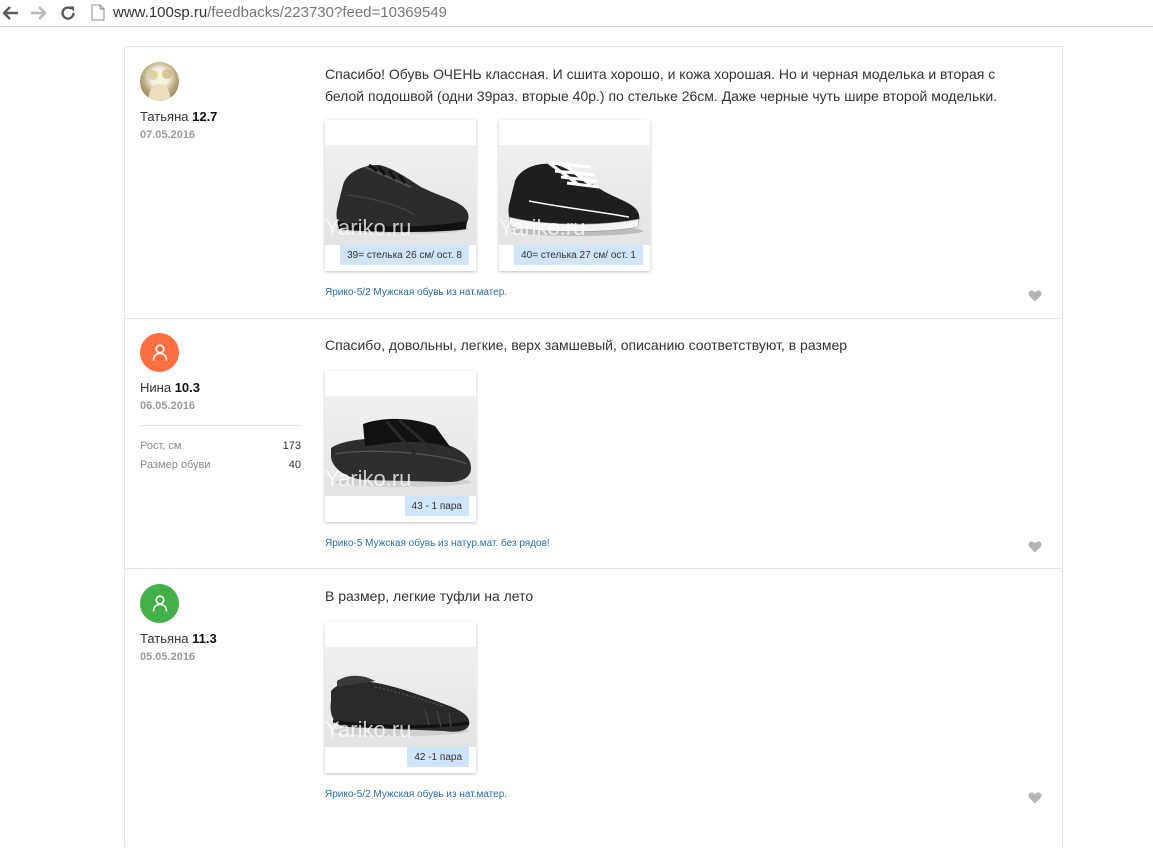  Describe the element at coordinates (220, 445) in the screenshot. I see `stat-row: Рост, см 173` at that location.